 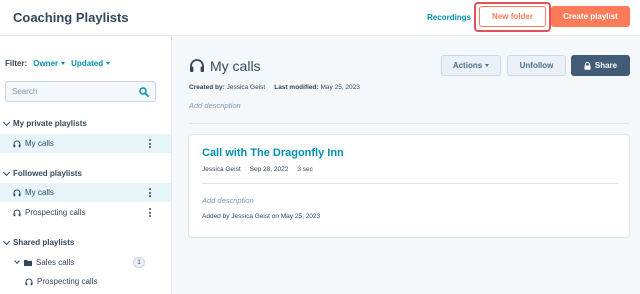 What do you see at coordinates (587, 65) in the screenshot?
I see `lock-icon` at bounding box center [587, 65].